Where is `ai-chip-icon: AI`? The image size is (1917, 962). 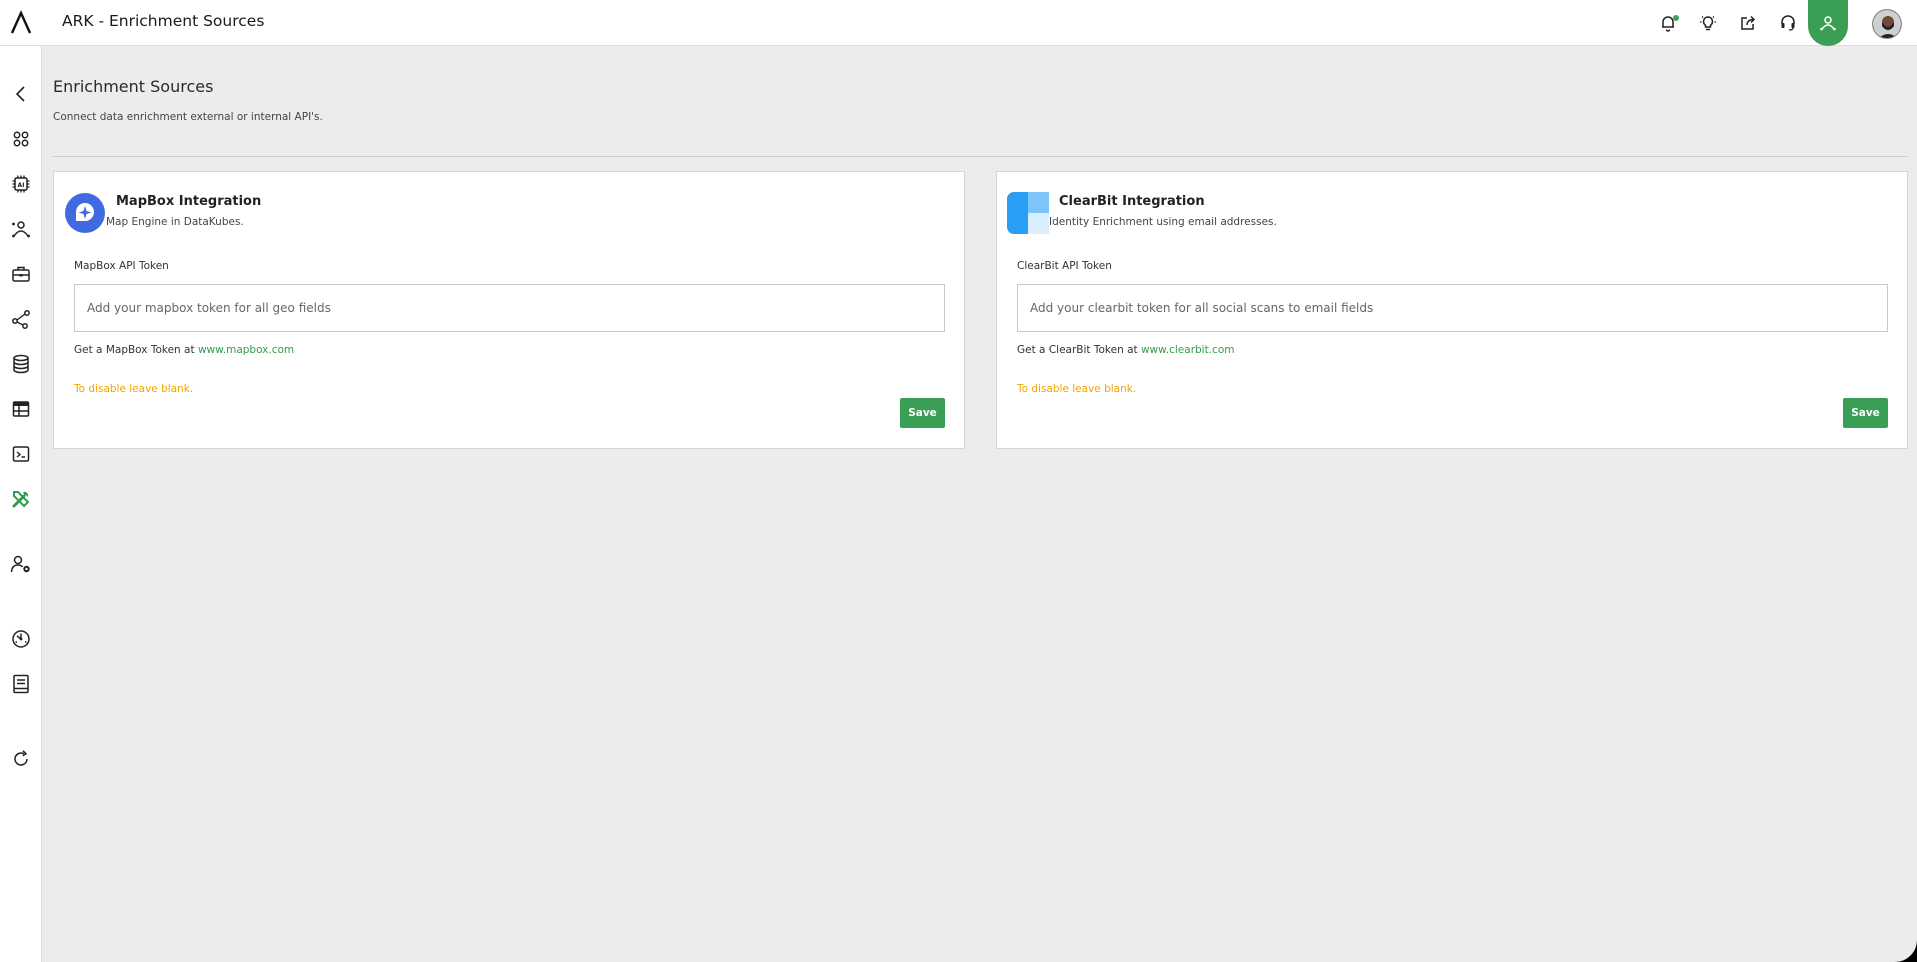 ai-chip-icon: AI is located at coordinates (21, 184).